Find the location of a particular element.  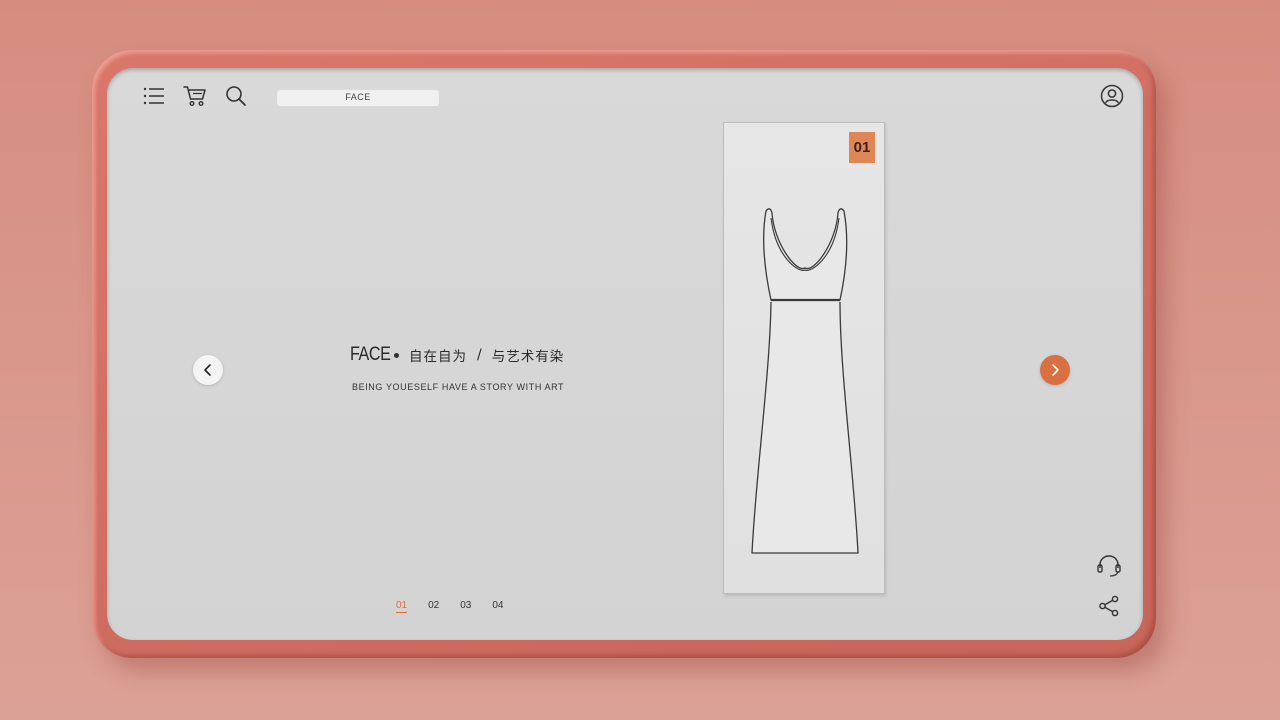

chevron-right-icon is located at coordinates (1055, 370).